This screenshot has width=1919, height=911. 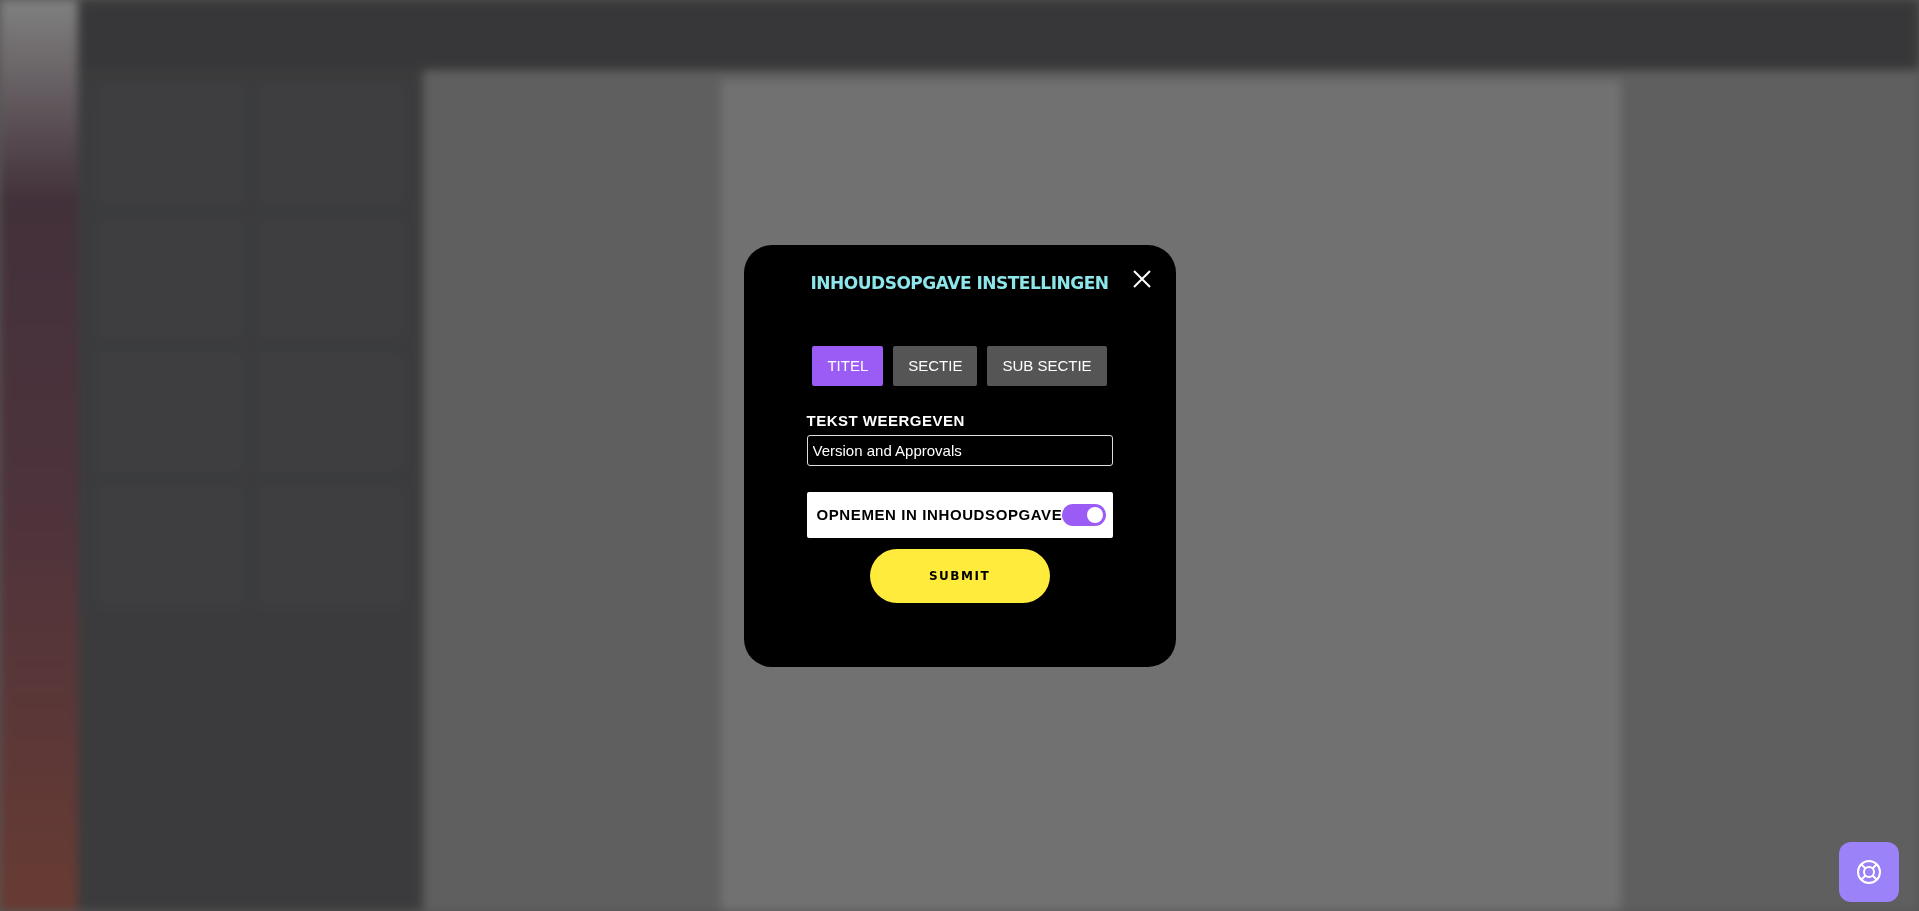 What do you see at coordinates (1047, 365) in the screenshot?
I see `tab: SUB SECTIE` at bounding box center [1047, 365].